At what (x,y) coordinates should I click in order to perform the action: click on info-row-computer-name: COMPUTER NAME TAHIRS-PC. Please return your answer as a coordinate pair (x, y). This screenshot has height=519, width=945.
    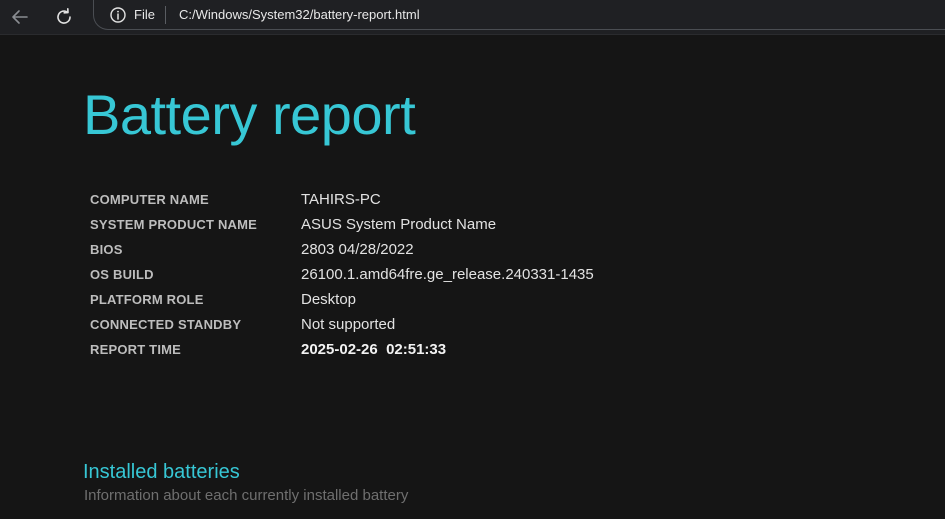
    Looking at the image, I should click on (342, 199).